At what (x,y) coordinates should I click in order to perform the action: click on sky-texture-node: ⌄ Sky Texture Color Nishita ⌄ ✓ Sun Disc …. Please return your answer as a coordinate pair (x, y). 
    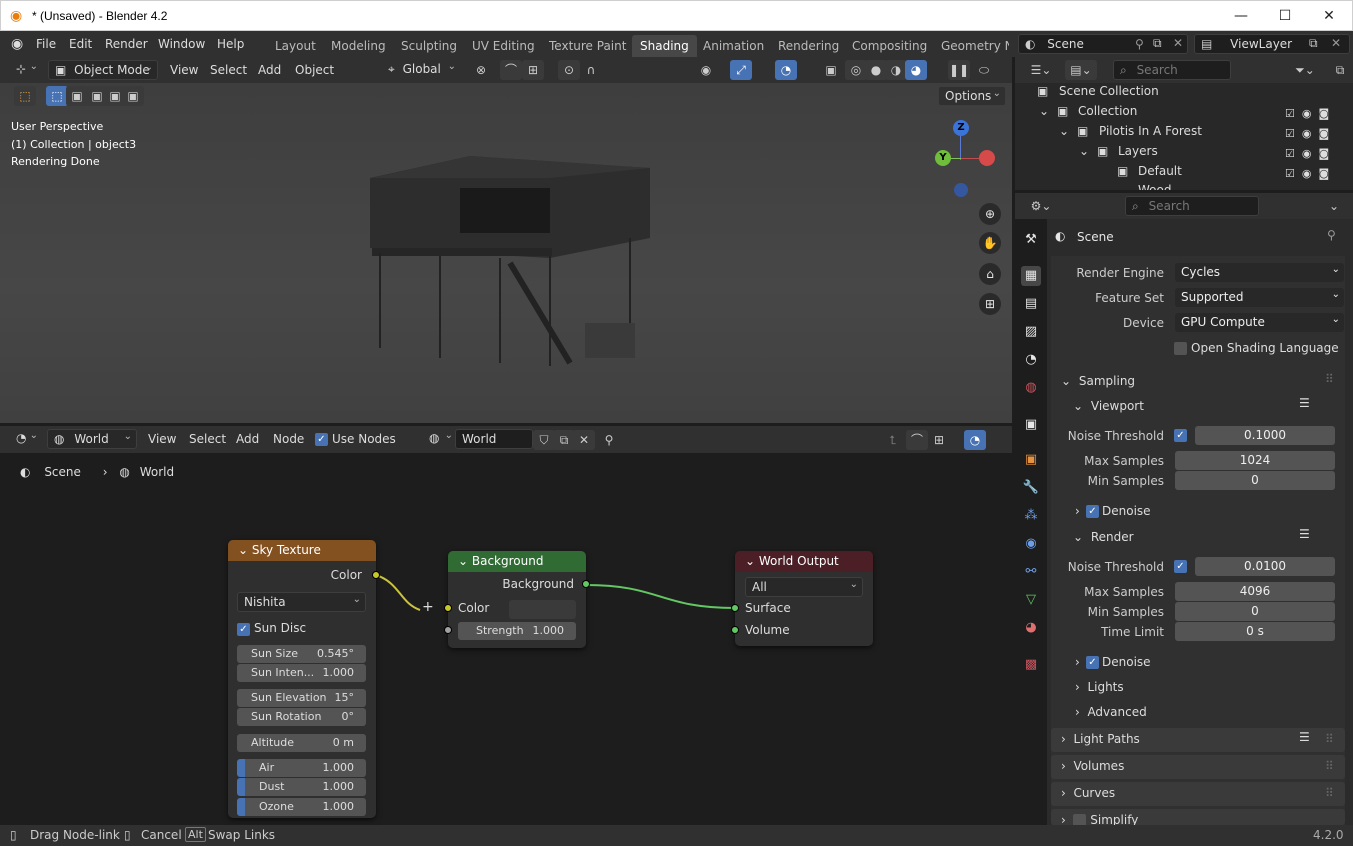
    Looking at the image, I should click on (304, 679).